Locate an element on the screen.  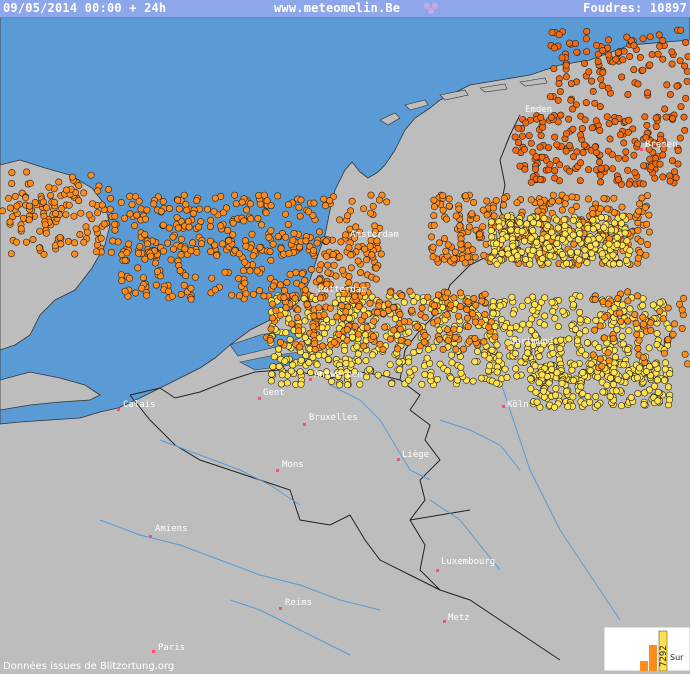
city-label-koln: Köln is located at coordinates (518, 405).